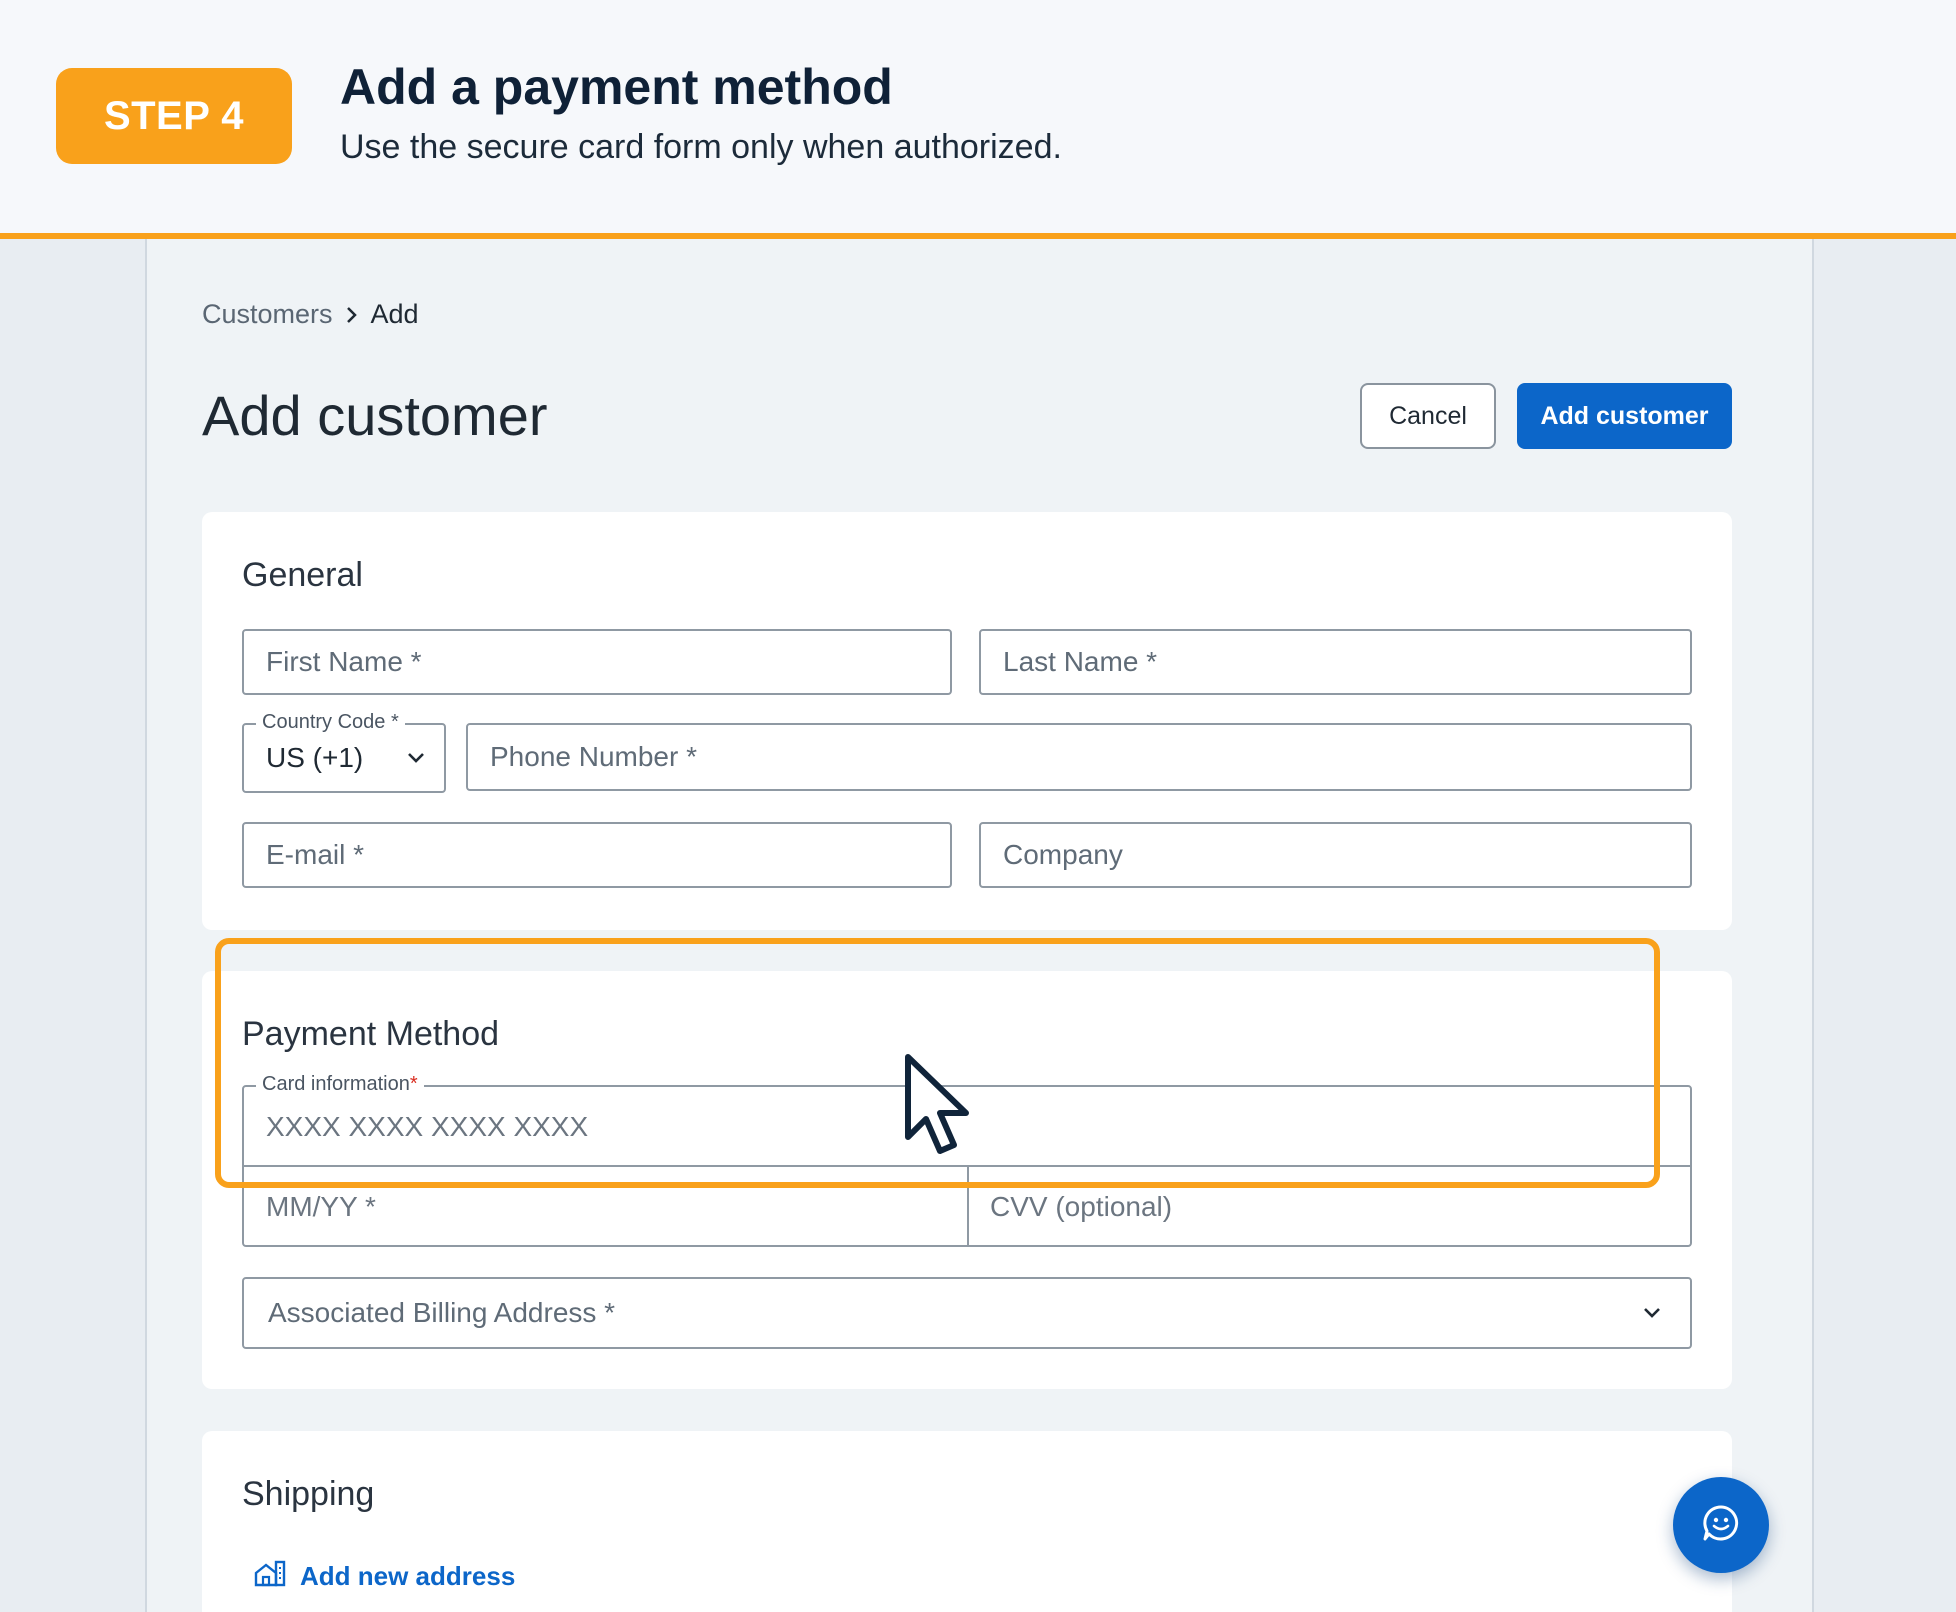 The width and height of the screenshot is (1956, 1612). What do you see at coordinates (442, 1312) in the screenshot?
I see `billing-address-placeholder: Associated Billing Address *` at bounding box center [442, 1312].